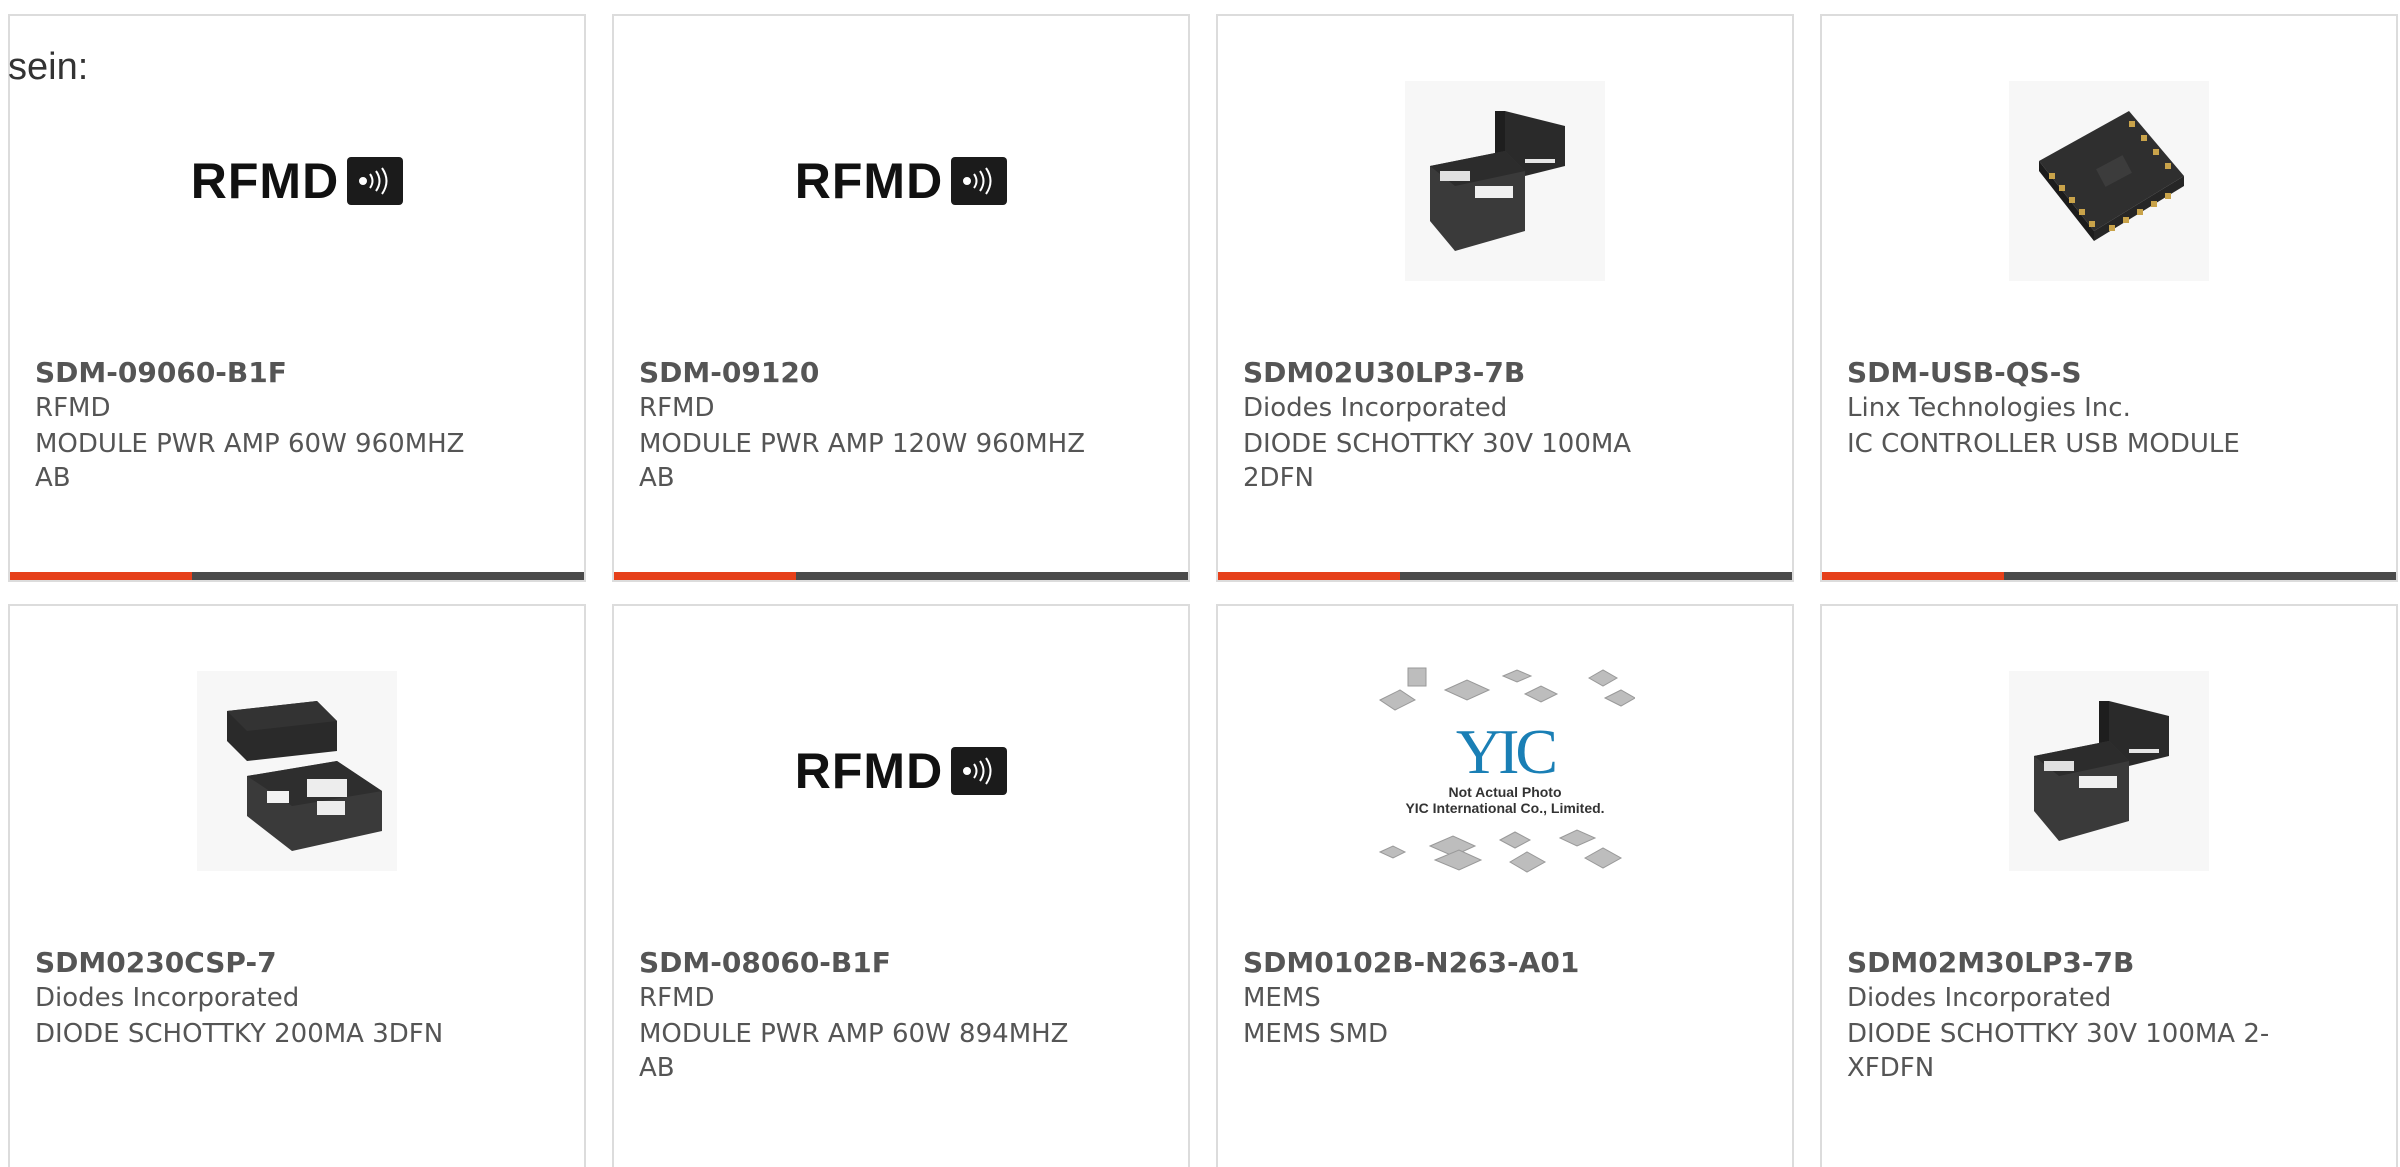 The width and height of the screenshot is (2400, 1167). Describe the element at coordinates (1990, 962) in the screenshot. I see `part-number: SDM02M30LP3-7B` at that location.